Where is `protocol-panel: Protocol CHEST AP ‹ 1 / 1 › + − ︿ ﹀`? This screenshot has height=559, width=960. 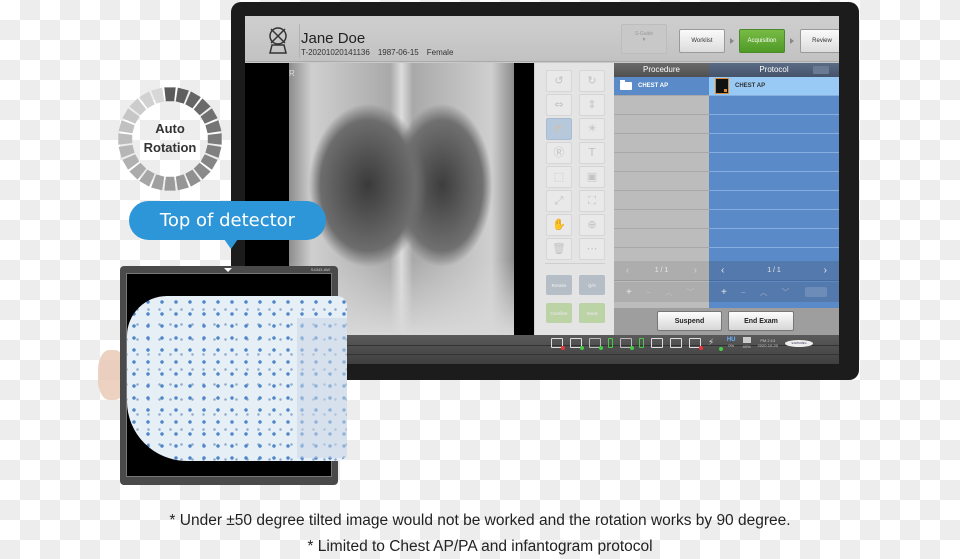
protocol-panel: Protocol CHEST AP ‹ 1 / 1 › + − ︿ ﹀ is located at coordinates (774, 185).